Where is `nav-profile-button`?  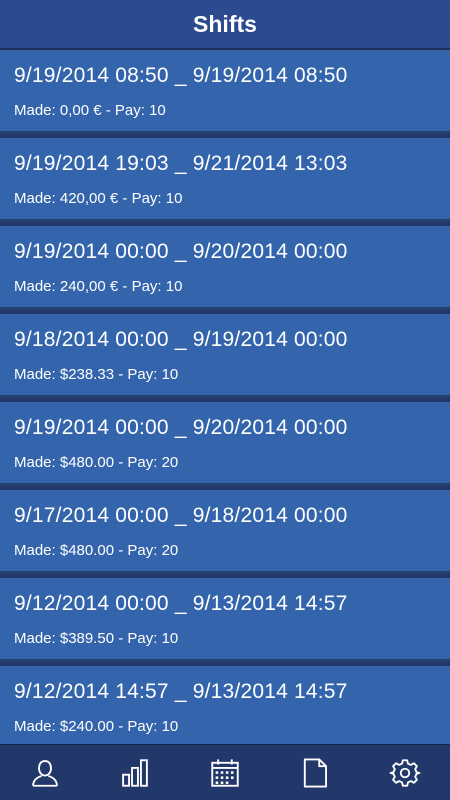
nav-profile-button is located at coordinates (45, 772).